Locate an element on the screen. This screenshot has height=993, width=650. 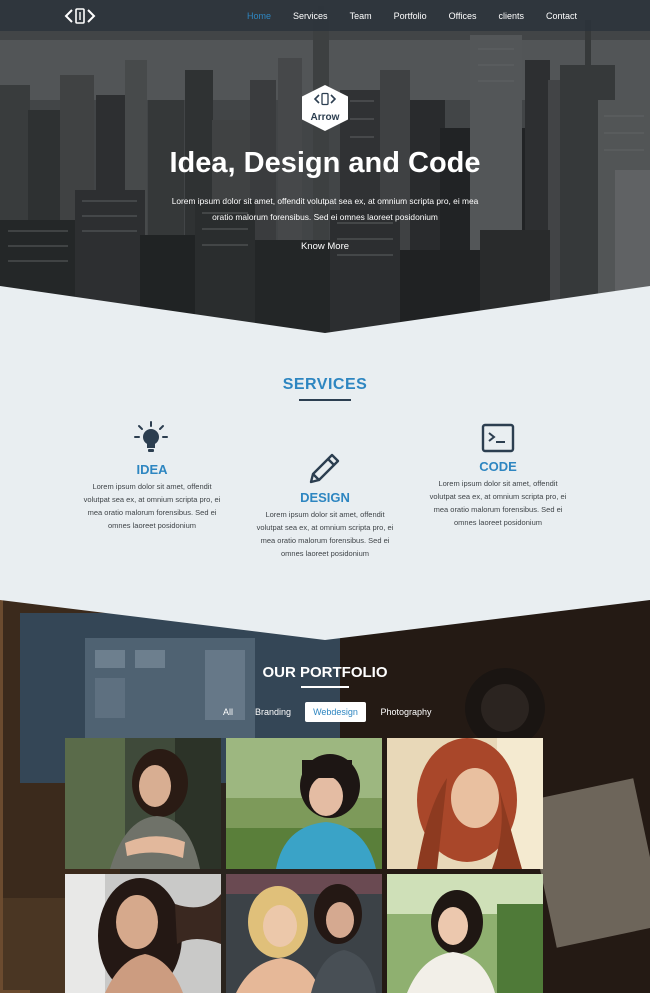
services-bottom-chevron is located at coordinates (325, 619).